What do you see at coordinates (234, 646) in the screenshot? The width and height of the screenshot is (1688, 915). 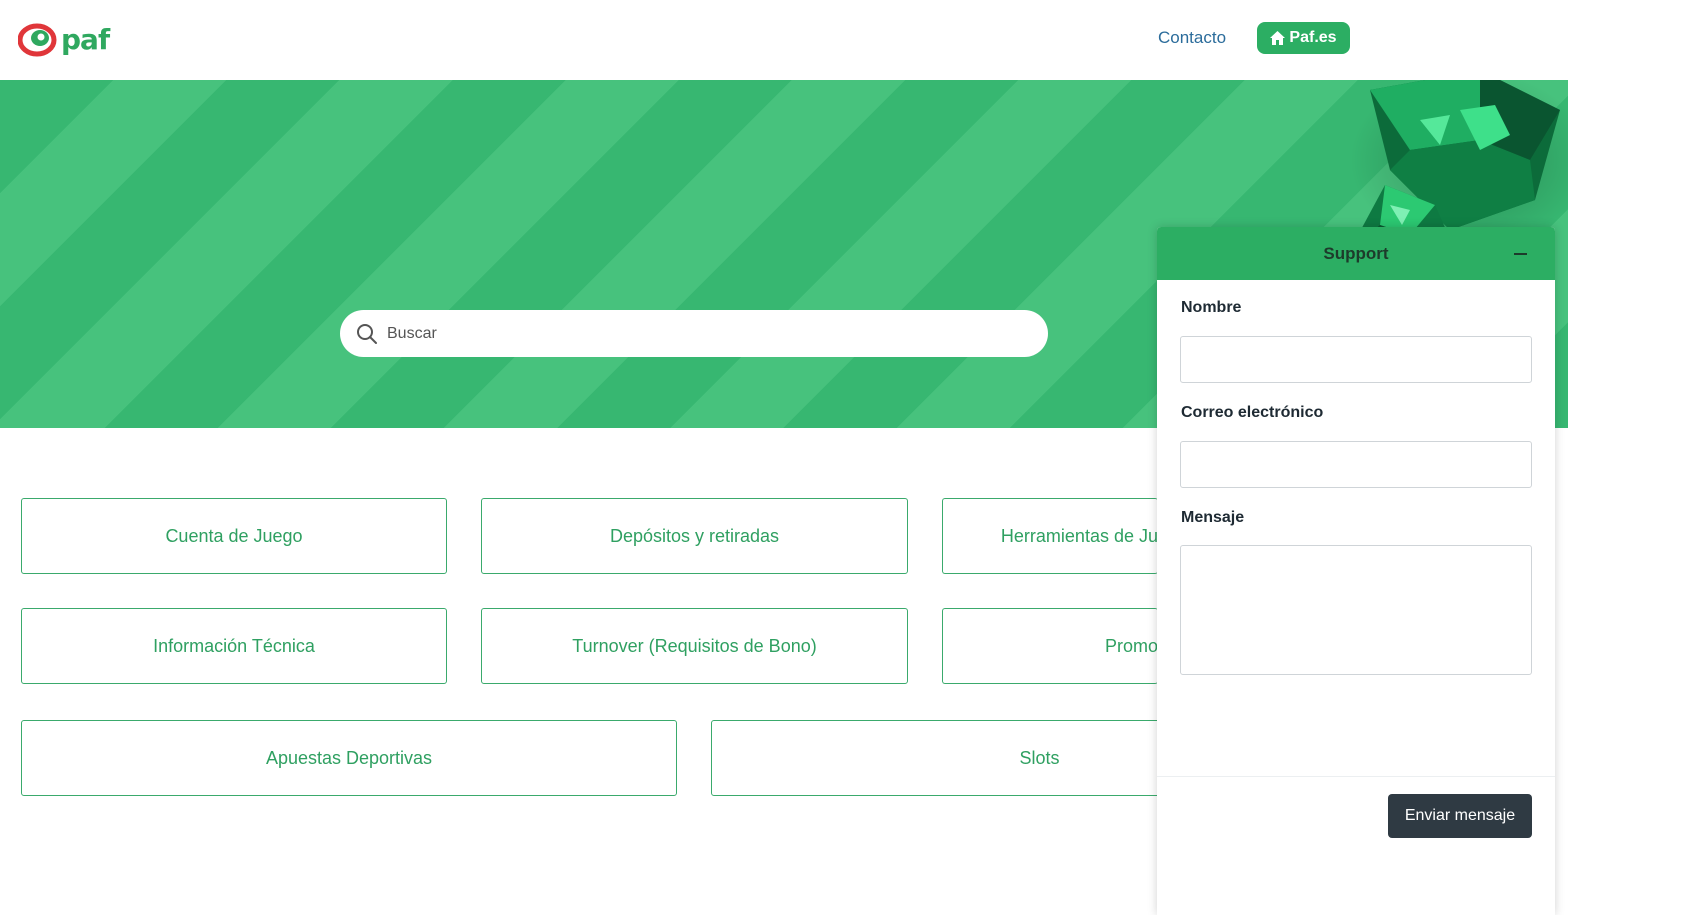 I see `category-card-informacion-tecnica: Información Técnica` at bounding box center [234, 646].